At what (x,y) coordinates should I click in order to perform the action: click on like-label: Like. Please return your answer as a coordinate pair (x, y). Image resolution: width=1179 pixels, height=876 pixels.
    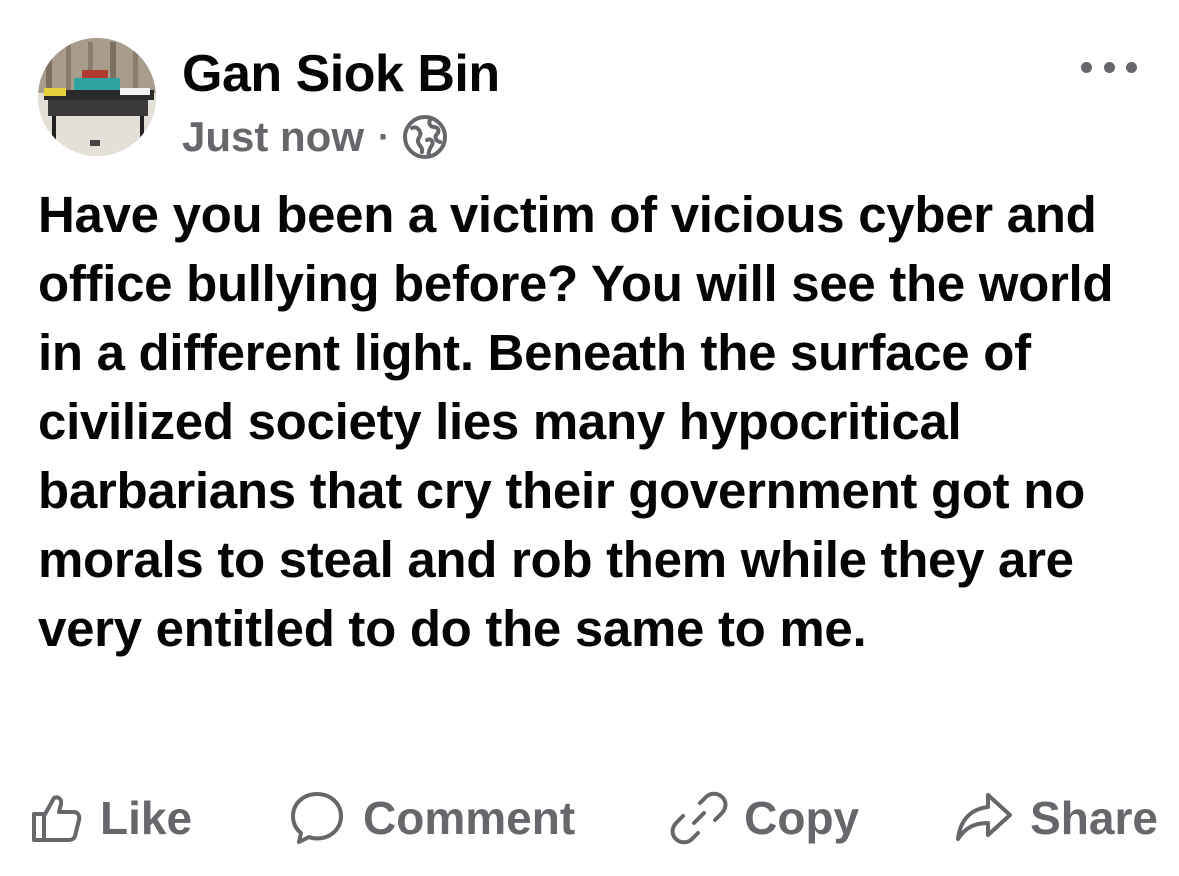
    Looking at the image, I should click on (146, 818).